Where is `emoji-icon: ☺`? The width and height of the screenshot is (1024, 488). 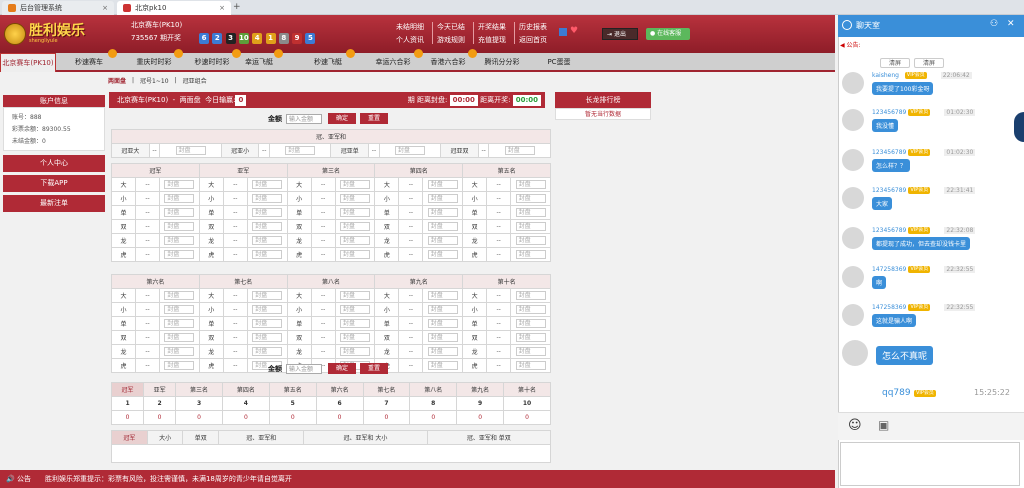
emoji-icon: ☺ is located at coordinates (855, 425).